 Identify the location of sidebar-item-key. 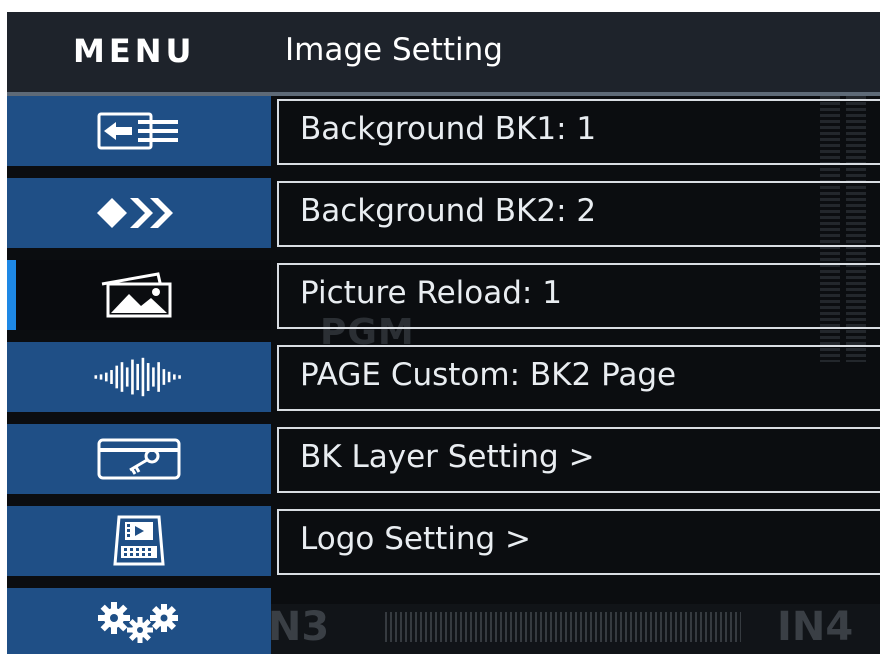
(139, 459).